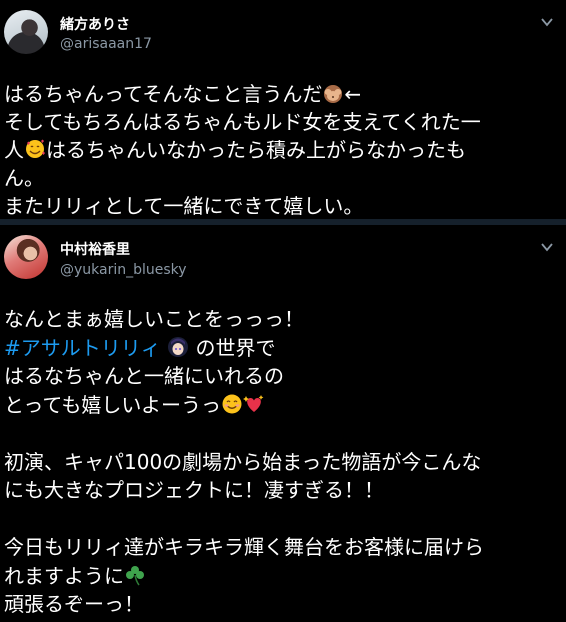 This screenshot has height=622, width=566. Describe the element at coordinates (256, 150) in the screenshot. I see `tweet-text-line: はるちゃんいなかったら積み上がらなかったも` at that location.